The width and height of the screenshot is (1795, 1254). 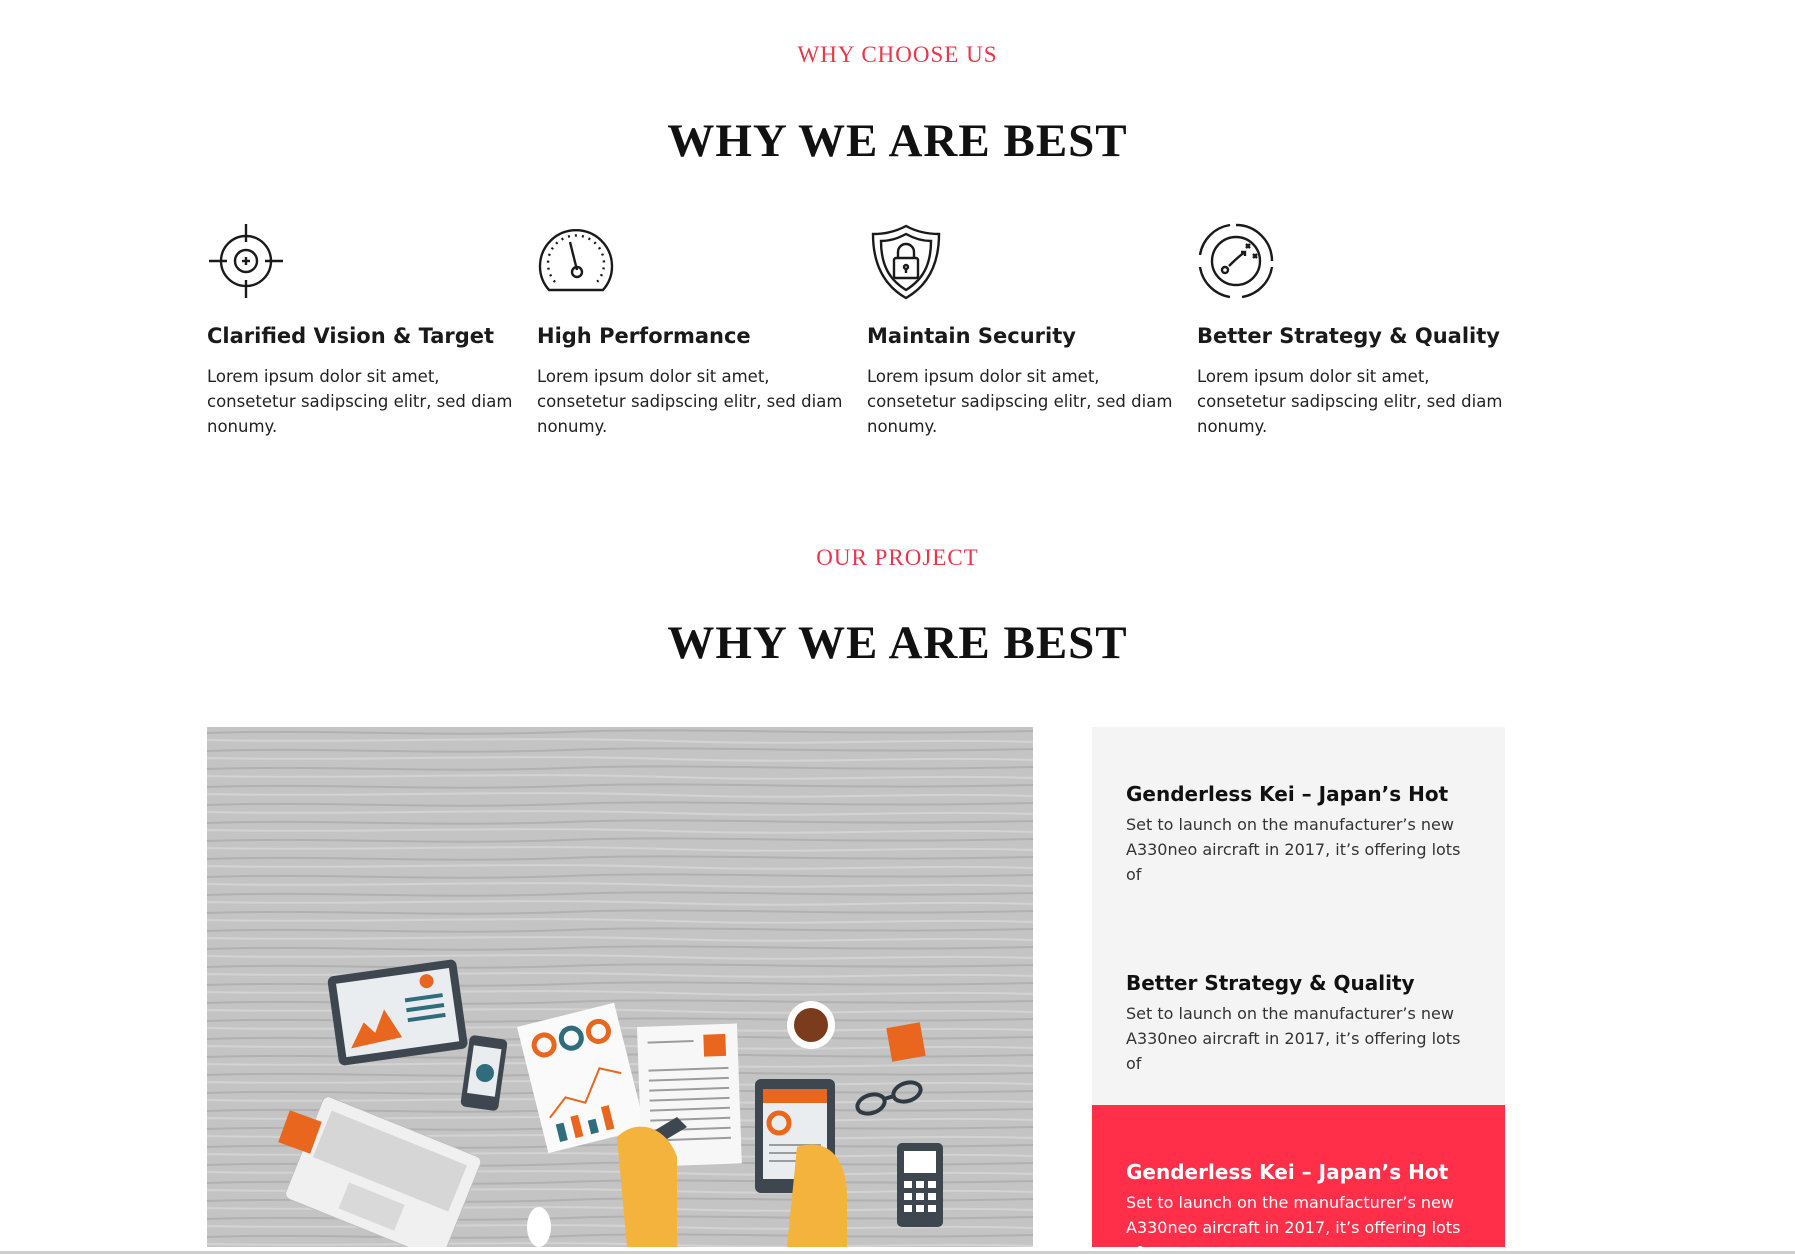 What do you see at coordinates (1236, 261) in the screenshot?
I see `strategy-icon` at bounding box center [1236, 261].